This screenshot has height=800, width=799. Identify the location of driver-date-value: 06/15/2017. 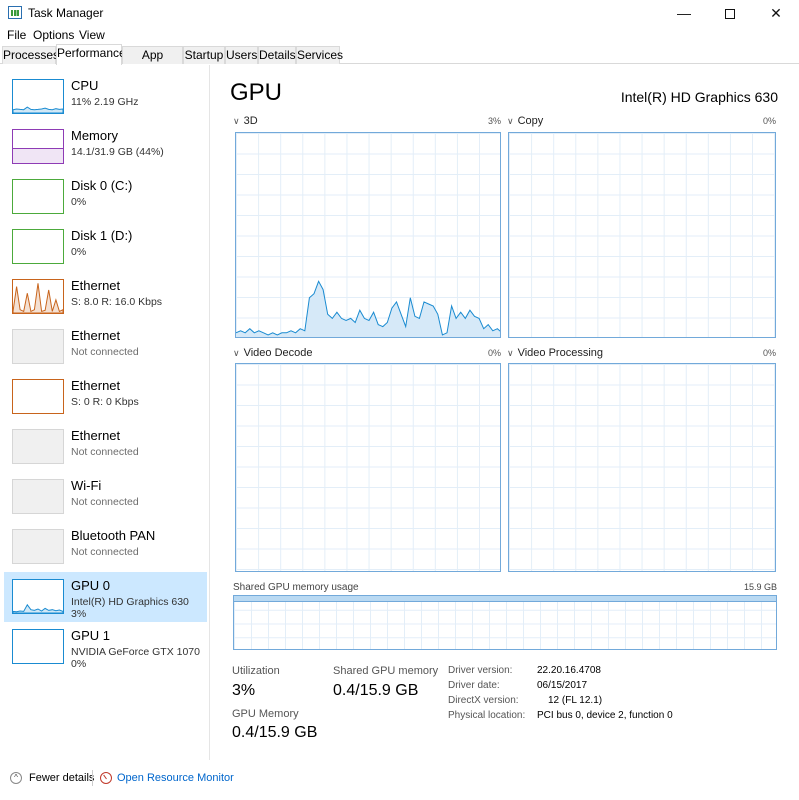
(562, 685).